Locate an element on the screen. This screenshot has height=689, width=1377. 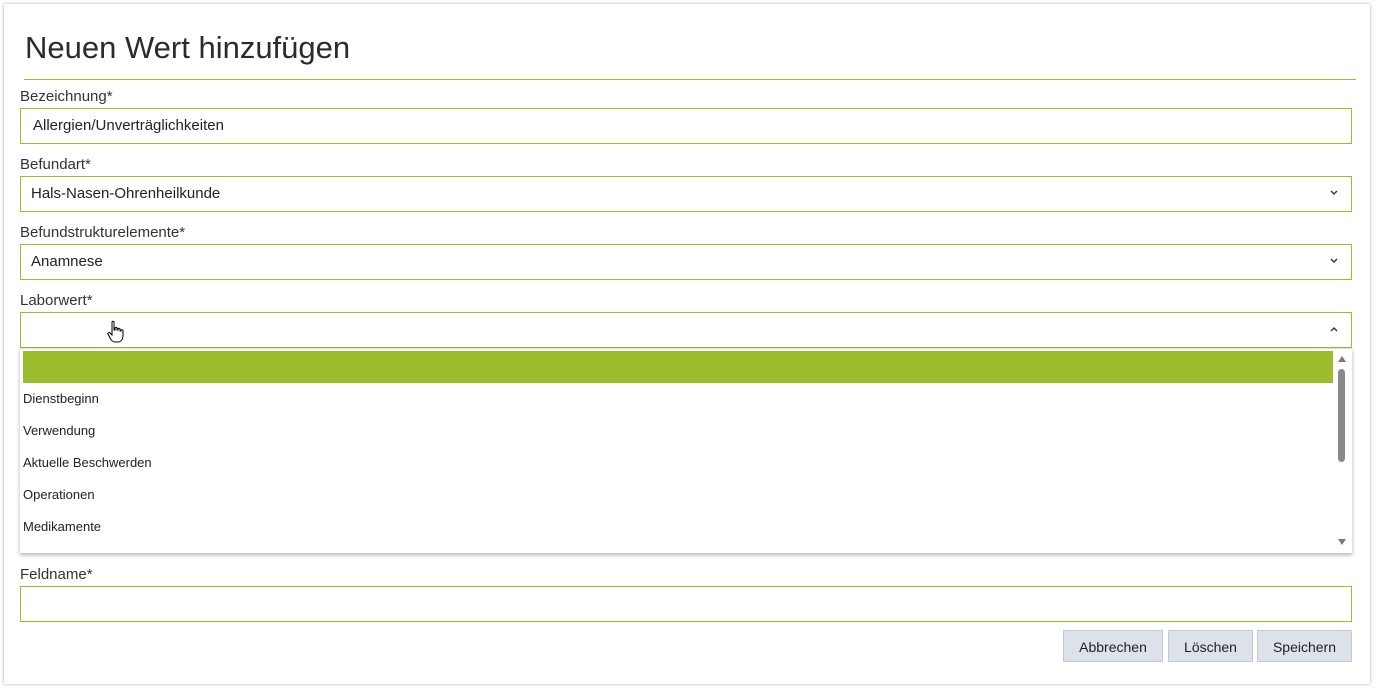
befundstrukturelemente-select: Anamnese is located at coordinates (686, 262).